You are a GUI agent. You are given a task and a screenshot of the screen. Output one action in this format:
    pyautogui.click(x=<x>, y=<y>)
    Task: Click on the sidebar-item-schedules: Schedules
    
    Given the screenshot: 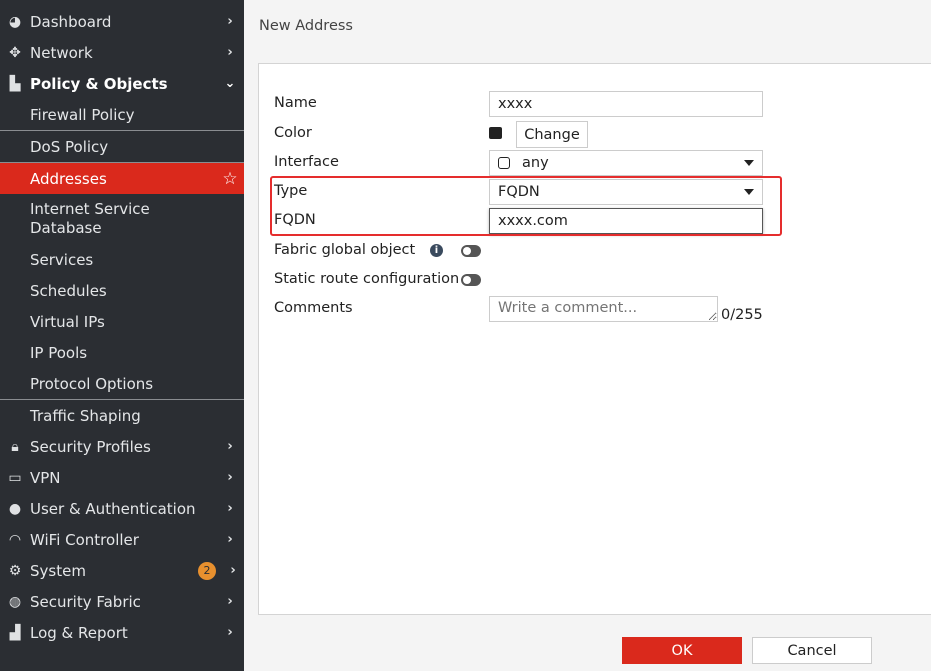 What is the action you would take?
    pyautogui.click(x=122, y=290)
    